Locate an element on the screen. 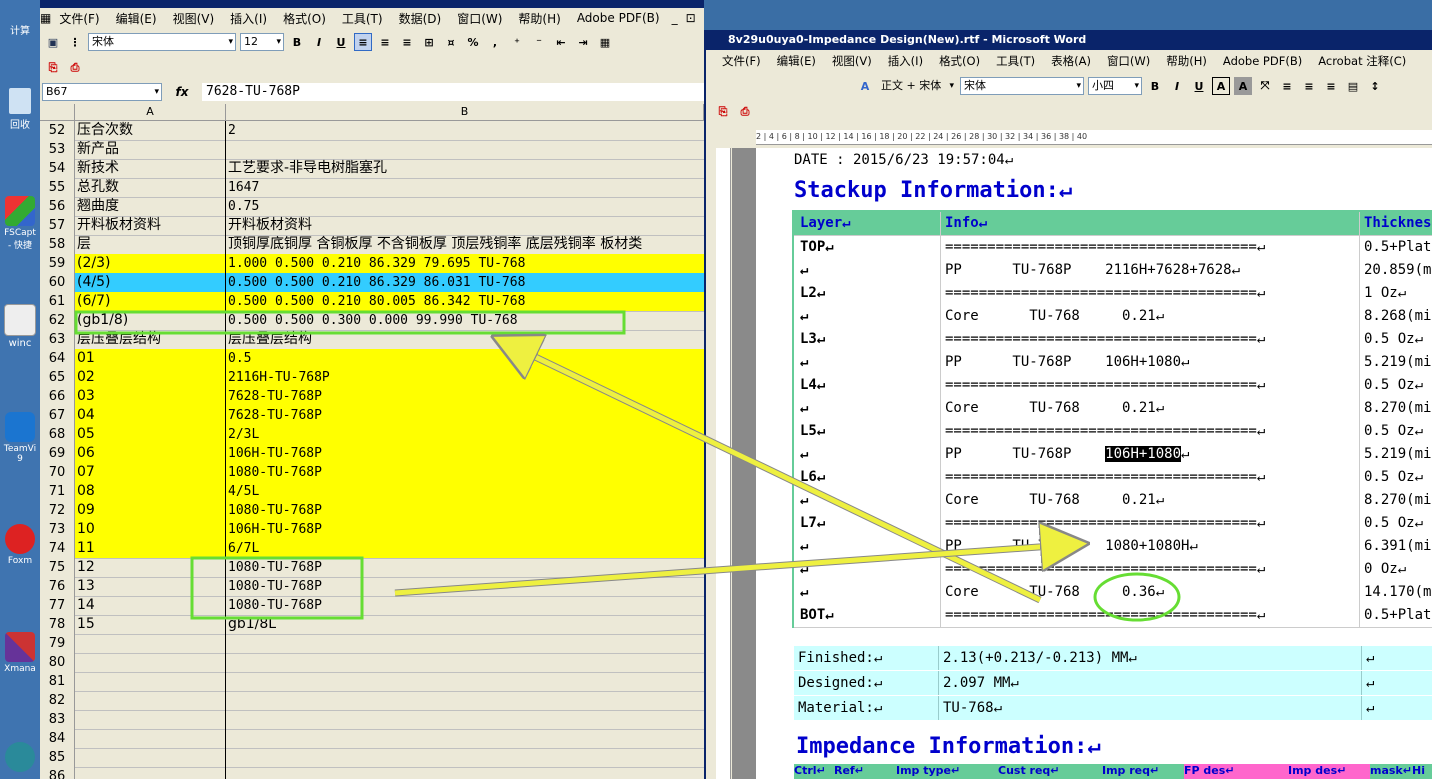 This screenshot has width=1432, height=779. cell-b: 4/5L is located at coordinates (465, 491).